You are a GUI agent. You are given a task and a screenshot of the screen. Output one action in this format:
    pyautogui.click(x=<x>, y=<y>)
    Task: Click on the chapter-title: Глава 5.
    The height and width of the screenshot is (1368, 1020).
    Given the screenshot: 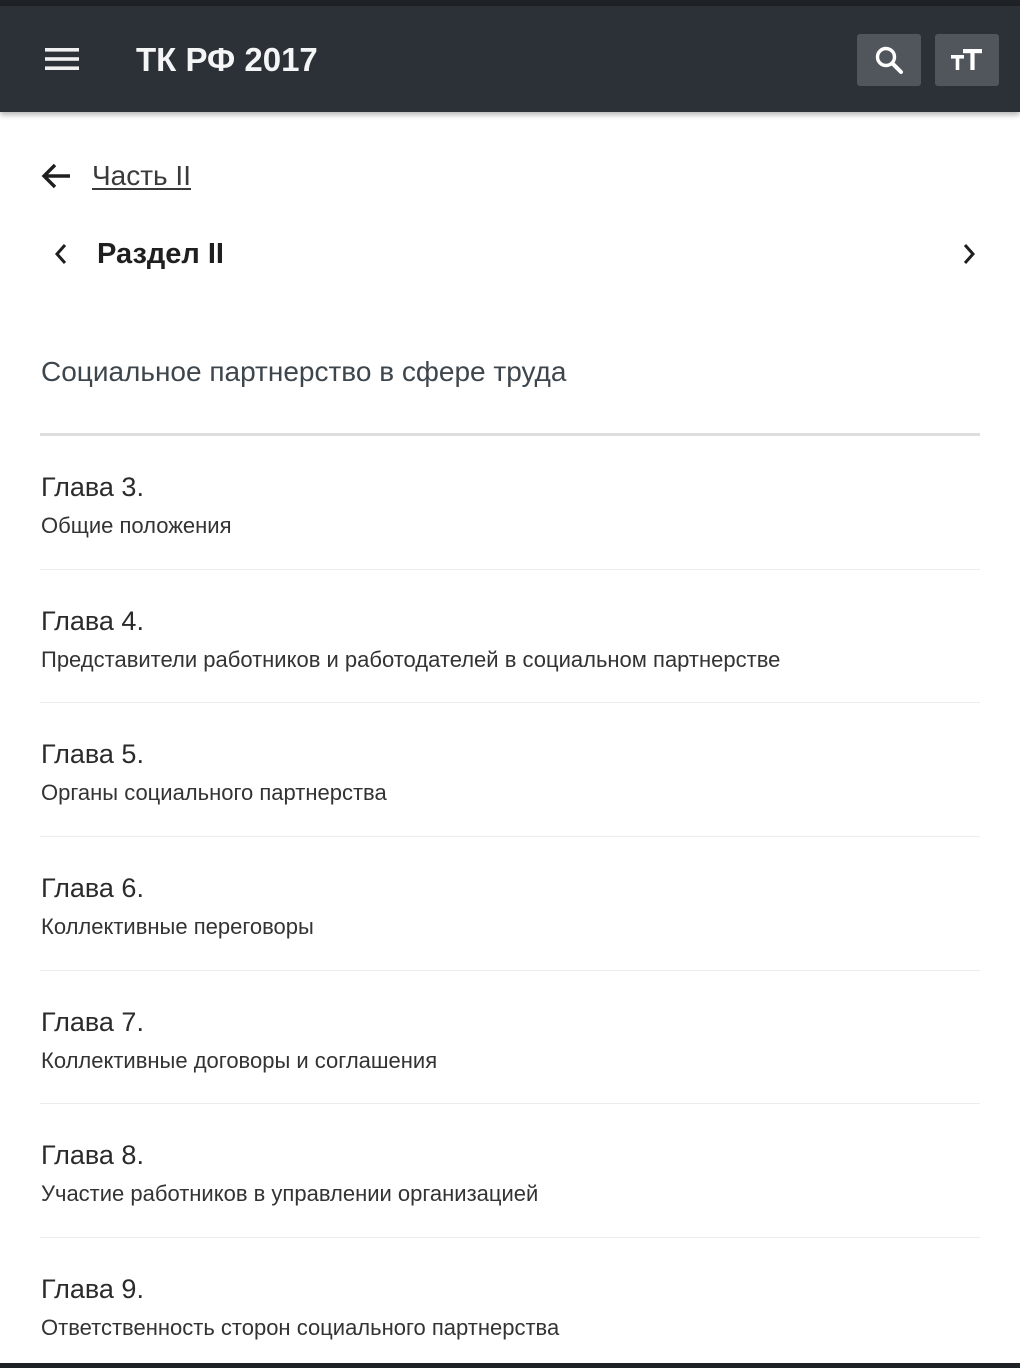 What is the action you would take?
    pyautogui.click(x=92, y=754)
    